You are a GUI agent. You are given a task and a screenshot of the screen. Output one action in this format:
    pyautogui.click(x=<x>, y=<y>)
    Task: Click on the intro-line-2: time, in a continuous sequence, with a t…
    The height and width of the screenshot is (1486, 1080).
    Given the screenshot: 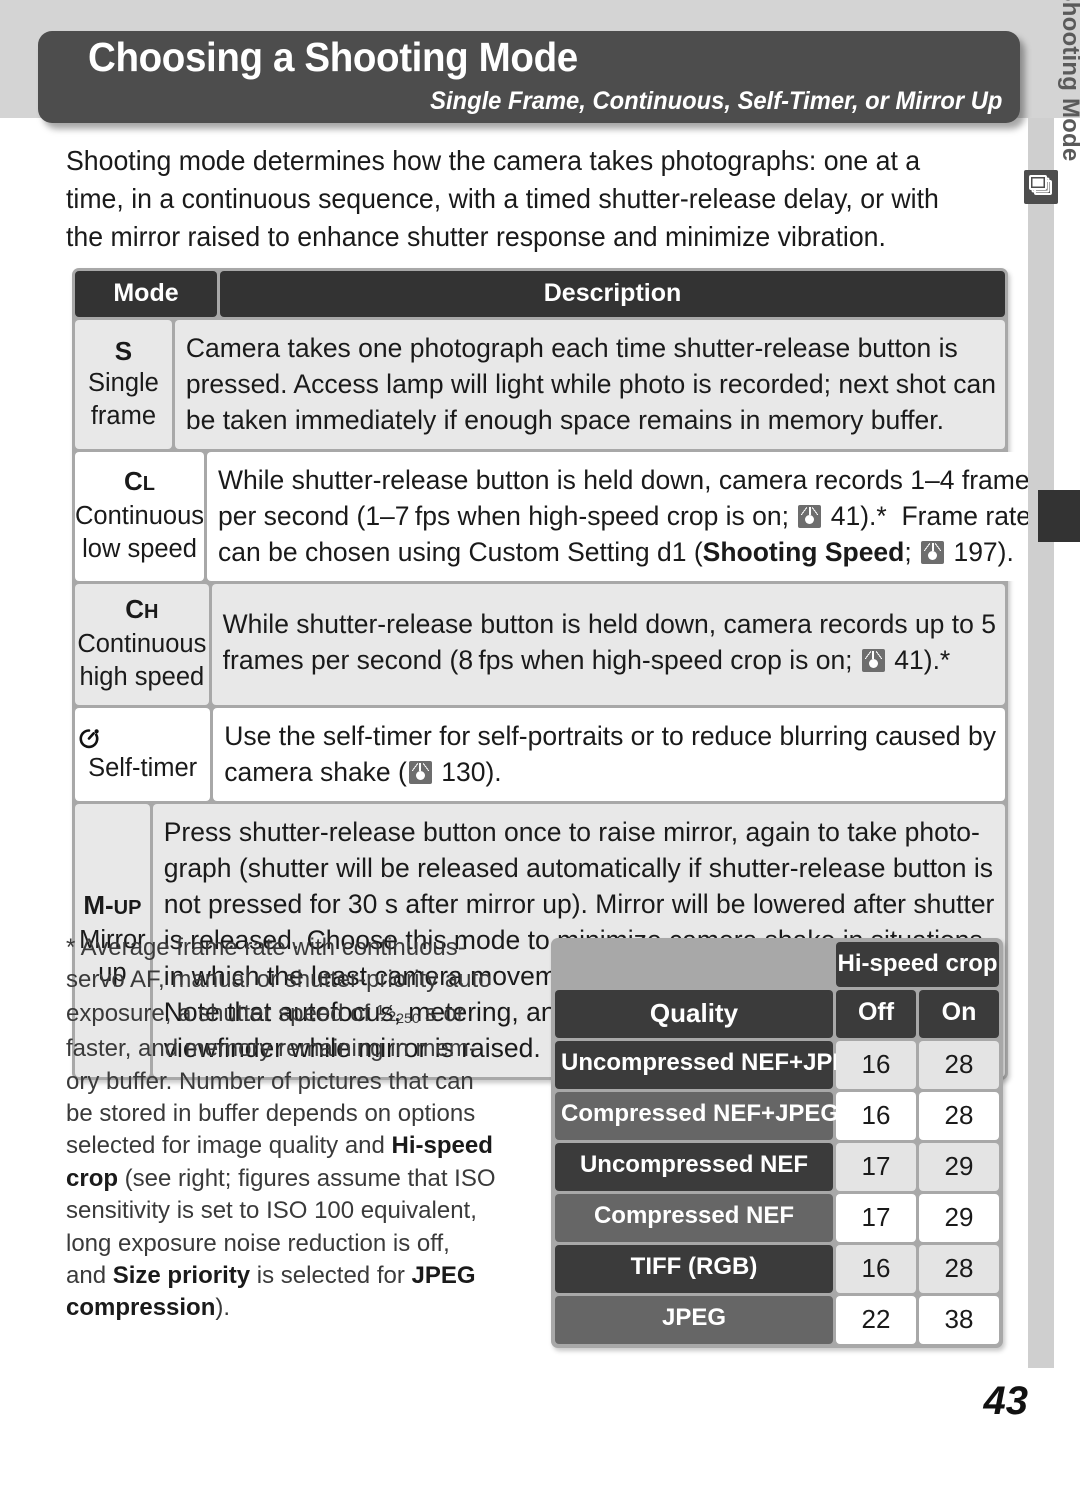 What is the action you would take?
    pyautogui.click(x=502, y=198)
    